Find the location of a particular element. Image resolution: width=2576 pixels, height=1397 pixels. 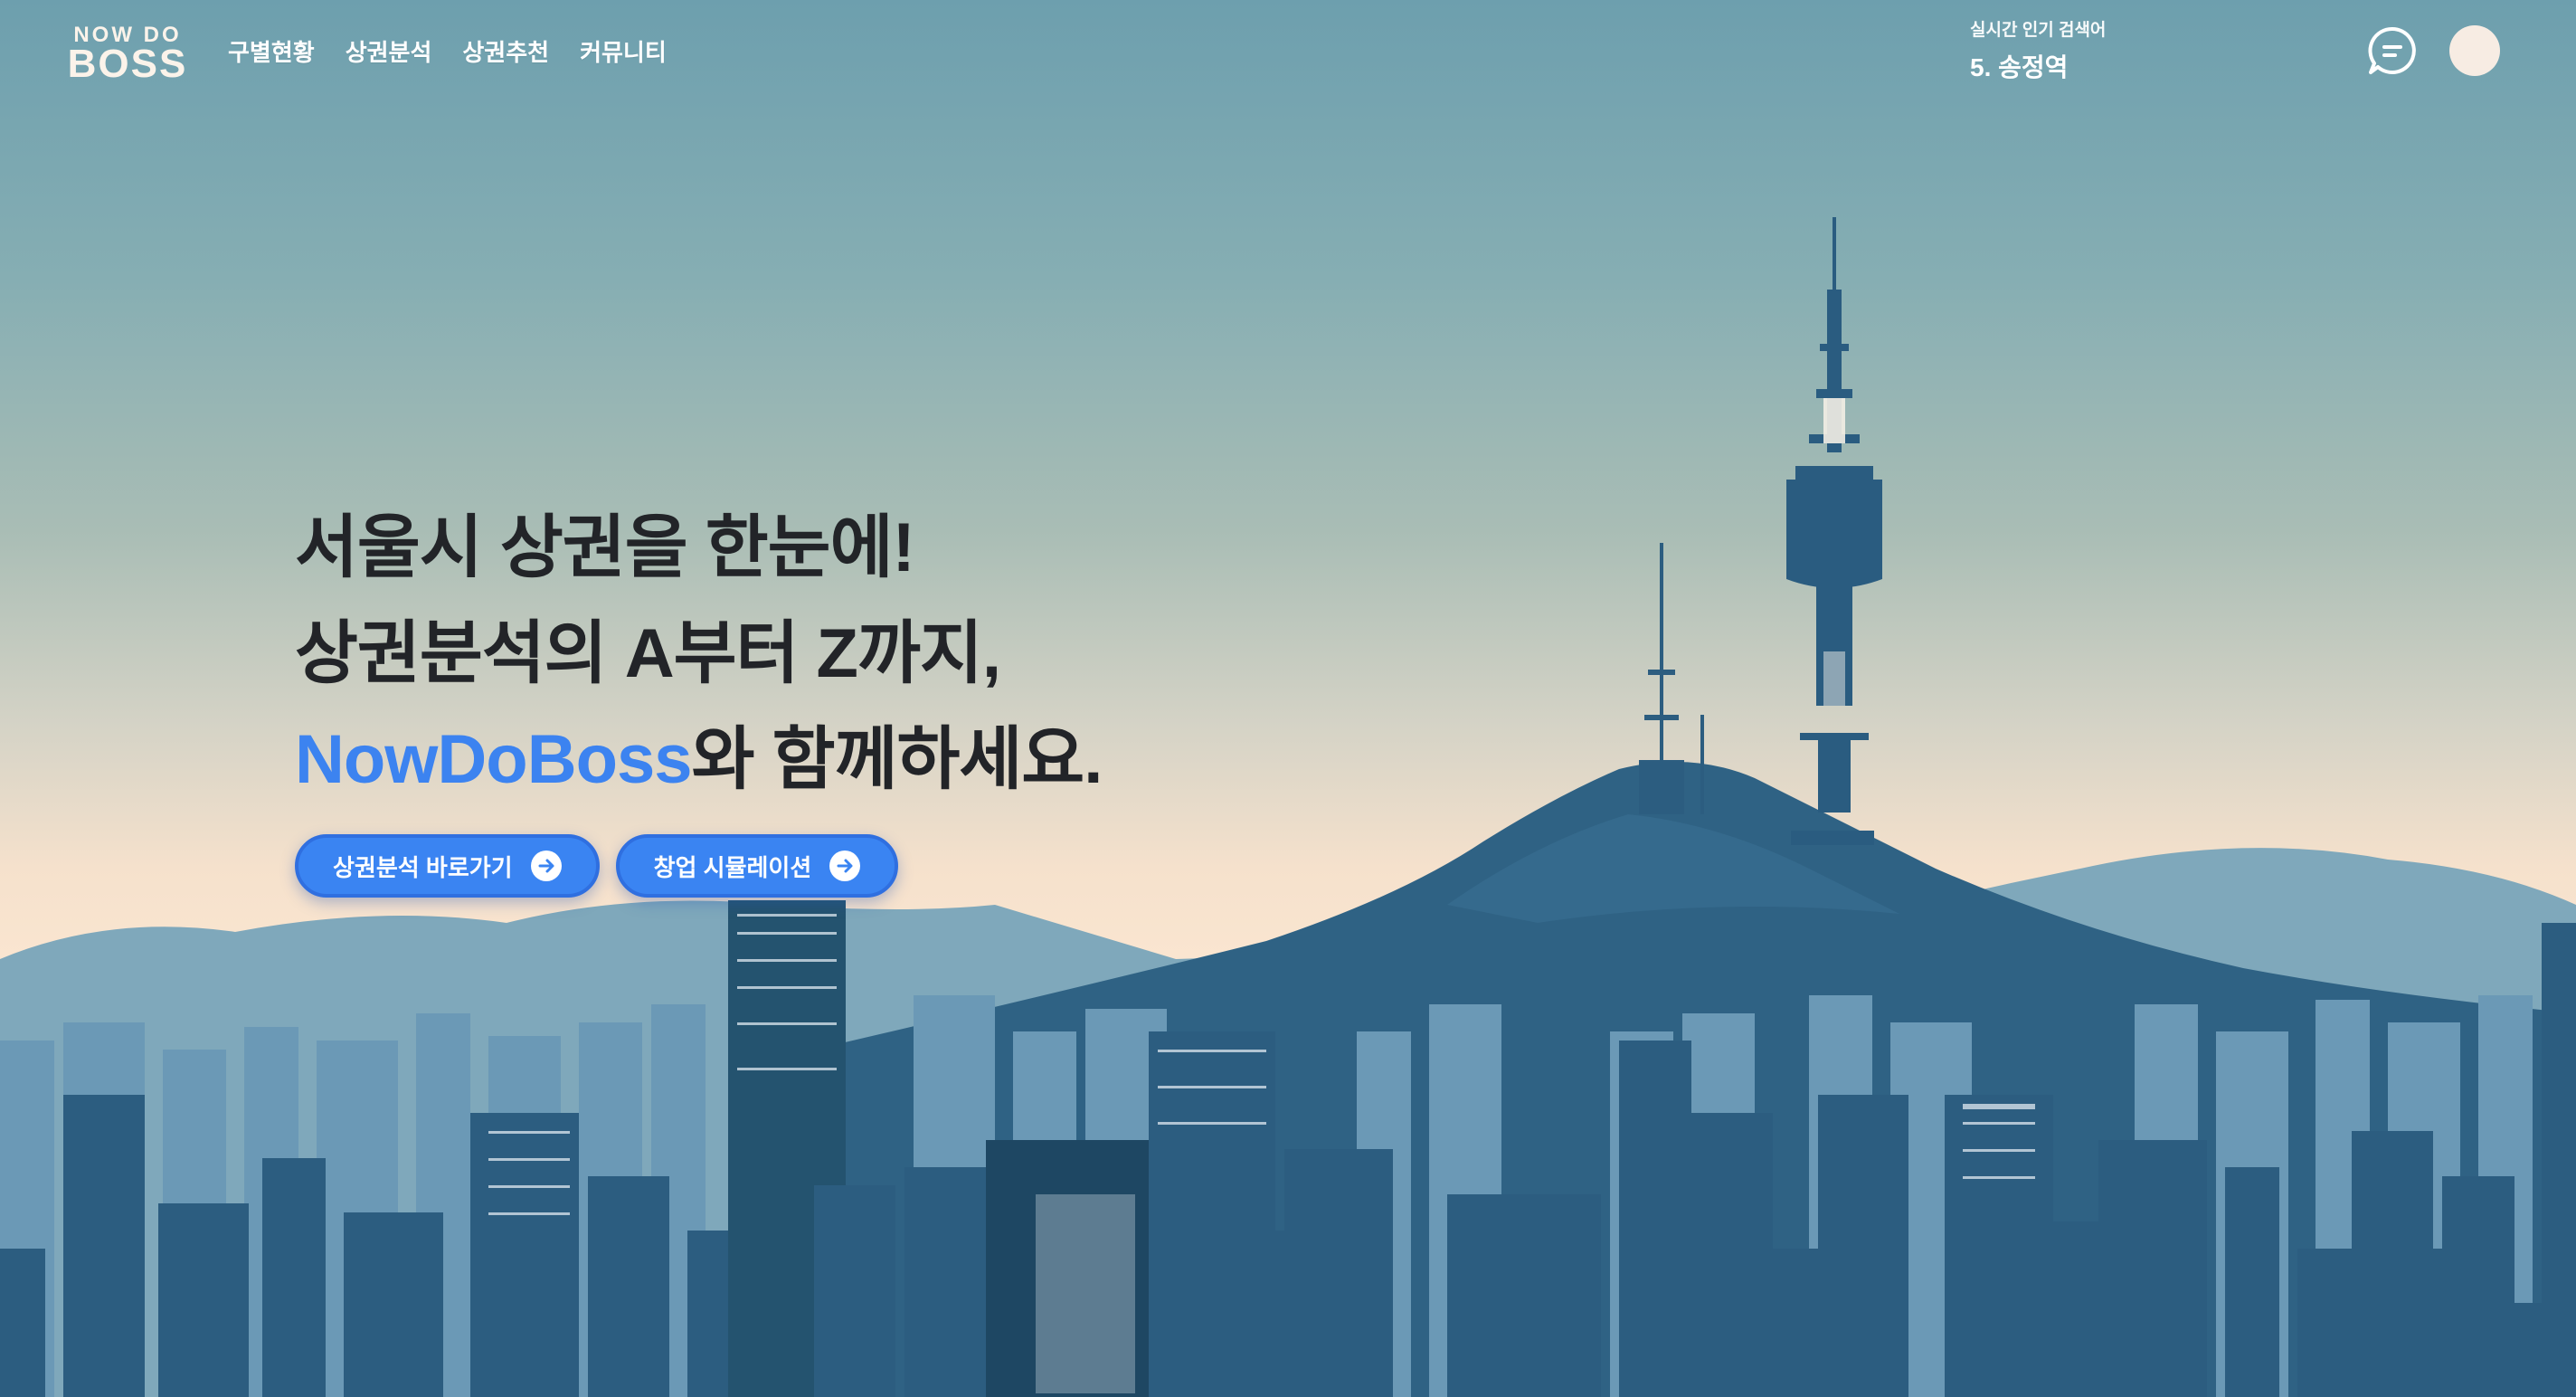

n-seoul-tower is located at coordinates (1834, 531).